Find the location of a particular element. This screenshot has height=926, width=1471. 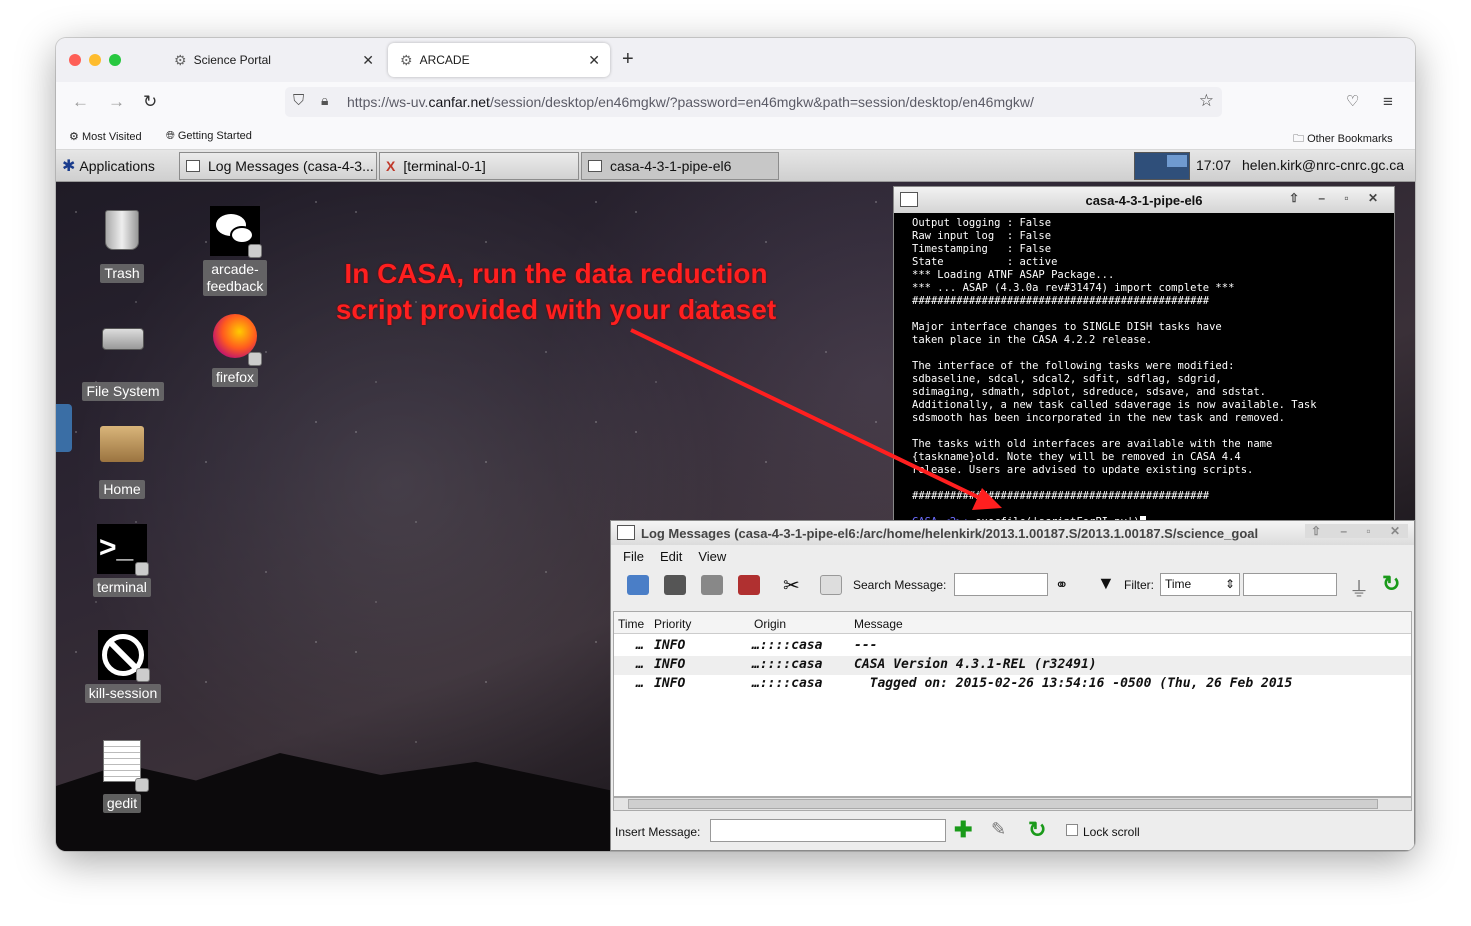

shield-icon: ⛉ is located at coordinates (298, 100).